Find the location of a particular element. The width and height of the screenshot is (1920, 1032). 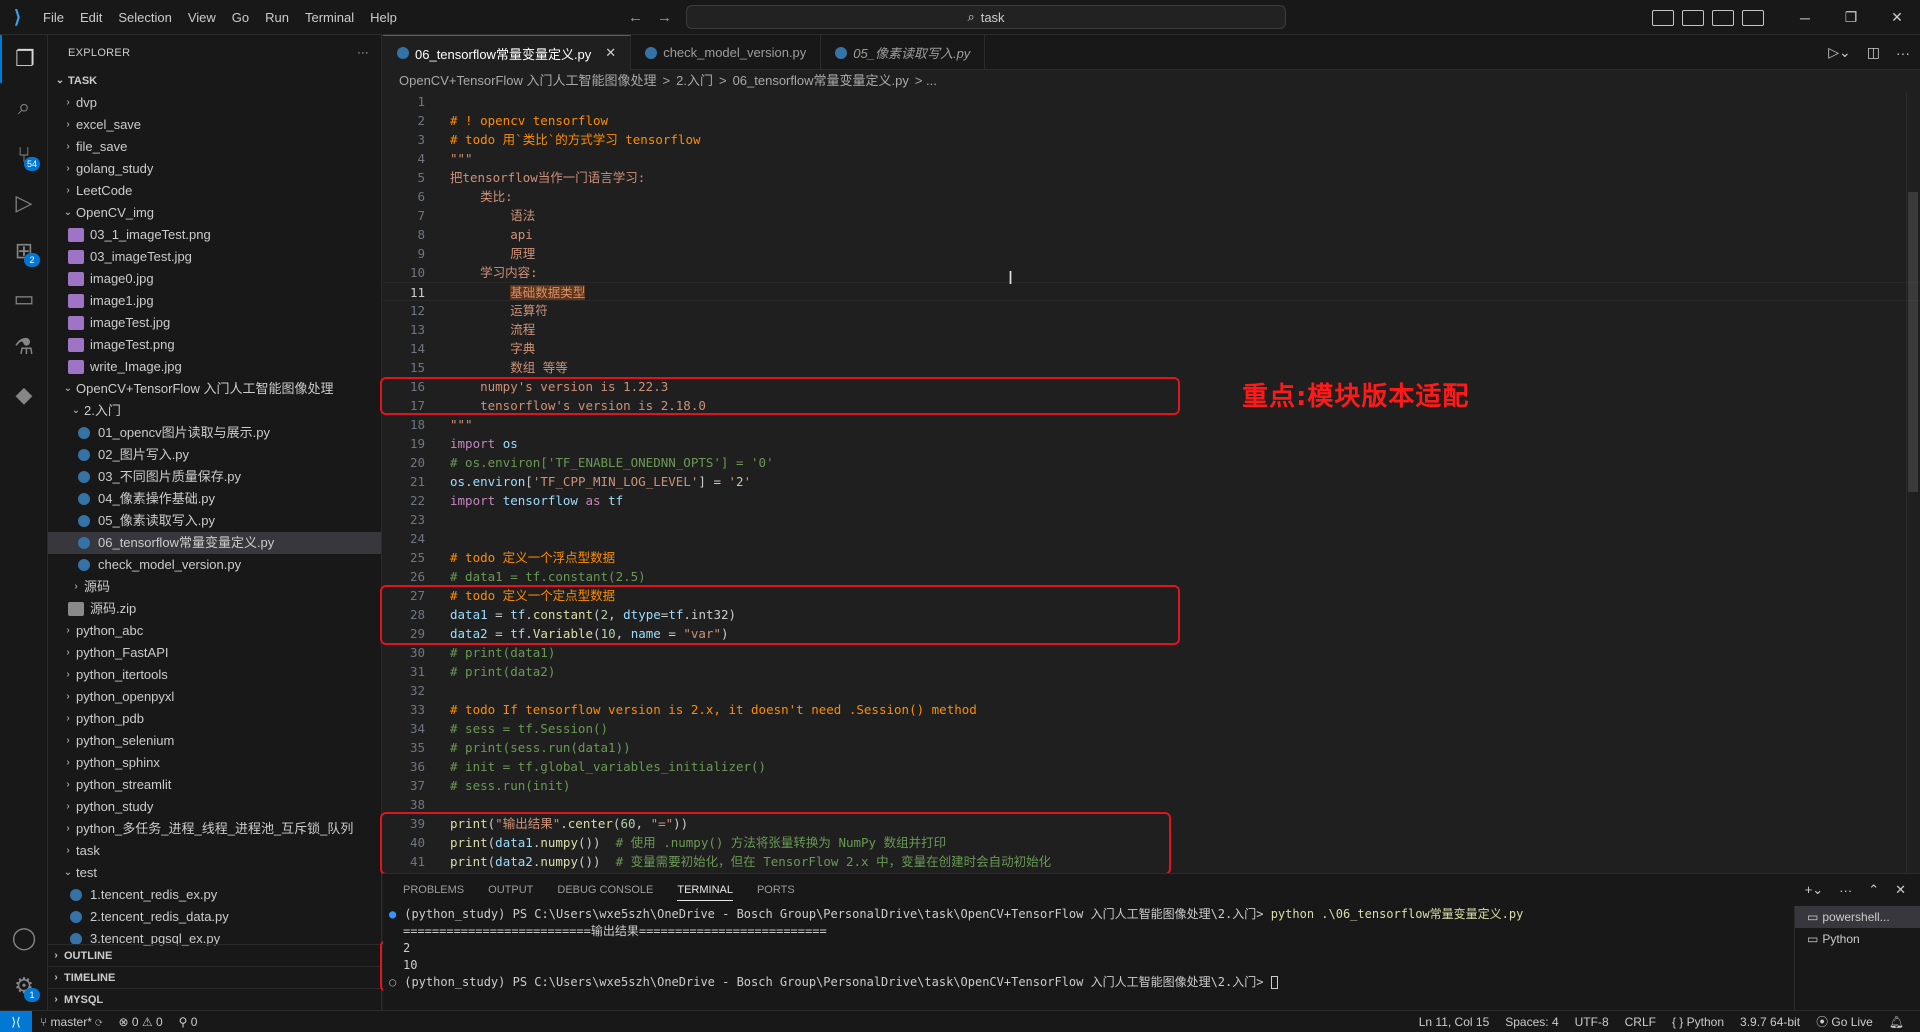

editor-scrollbar is located at coordinates (1913, 482).